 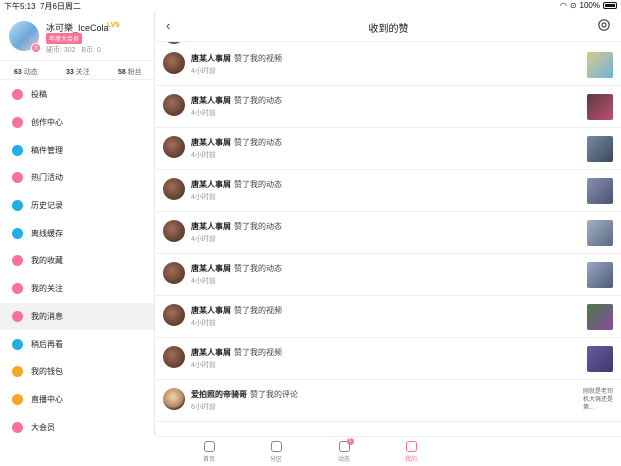 I want to click on battery-percent: 100%, so click(x=589, y=5).